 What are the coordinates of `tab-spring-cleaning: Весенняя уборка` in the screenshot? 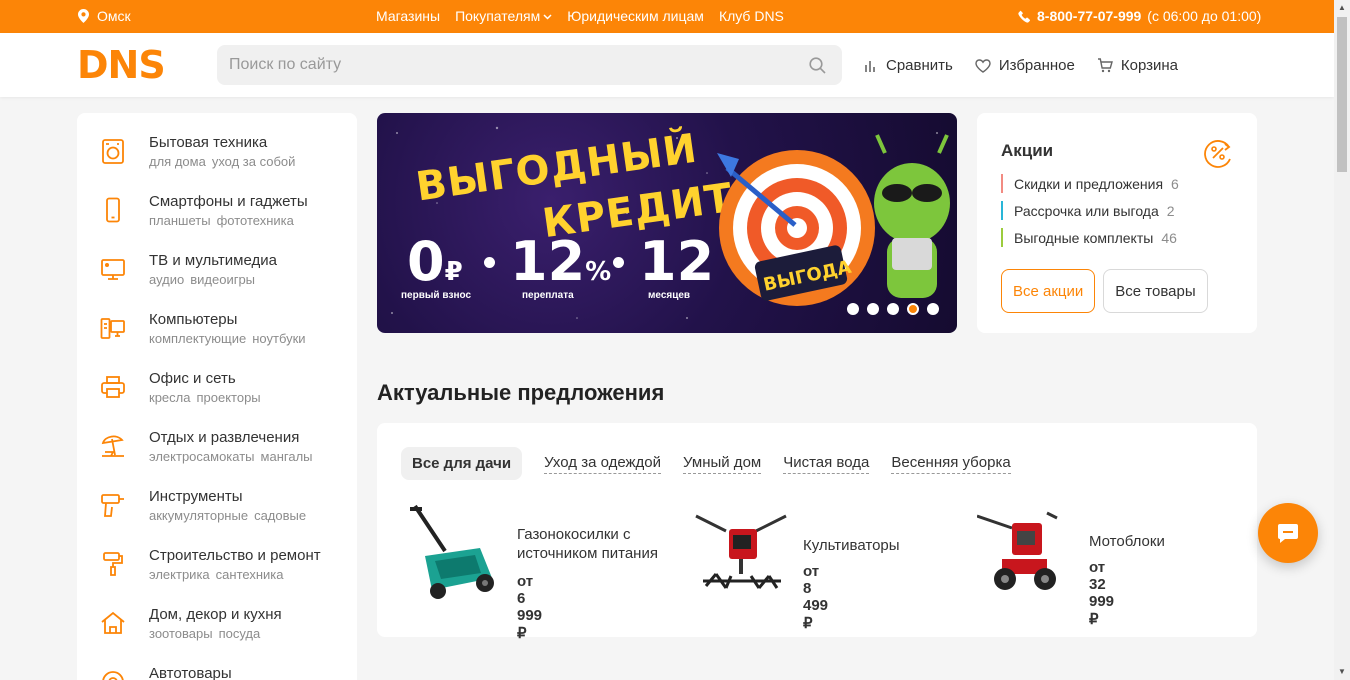 It's located at (951, 464).